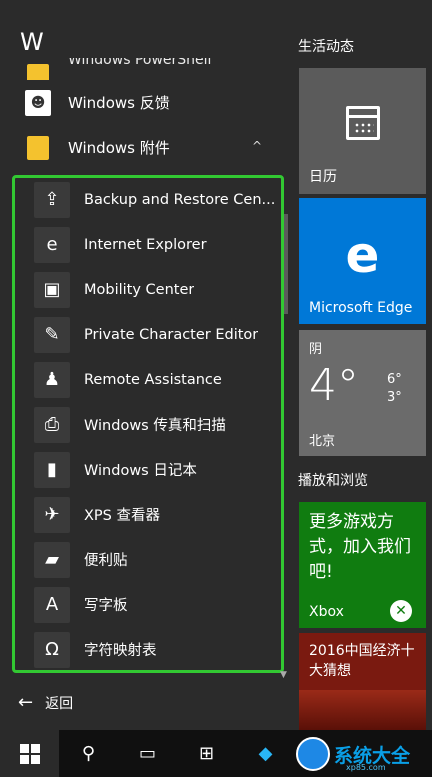  What do you see at coordinates (52, 514) in the screenshot?
I see `xps-viewer-icon: ✈` at bounding box center [52, 514].